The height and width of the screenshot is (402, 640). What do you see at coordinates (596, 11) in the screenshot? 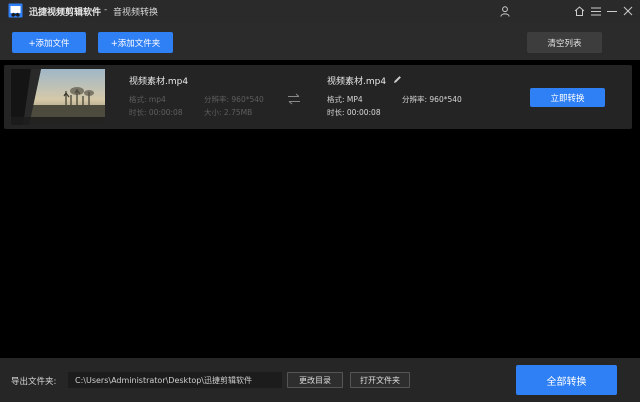
I see `menu-icon` at bounding box center [596, 11].